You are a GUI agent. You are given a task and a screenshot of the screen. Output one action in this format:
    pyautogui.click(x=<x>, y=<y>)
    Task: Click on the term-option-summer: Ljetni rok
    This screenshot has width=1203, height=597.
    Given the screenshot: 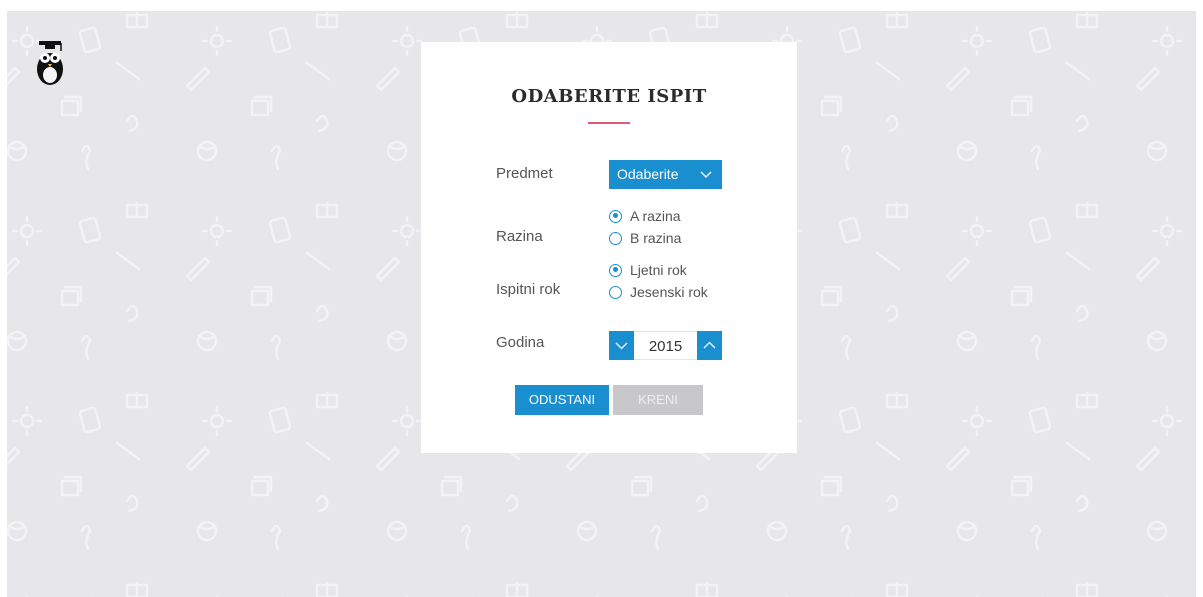 What is the action you would take?
    pyautogui.click(x=648, y=270)
    